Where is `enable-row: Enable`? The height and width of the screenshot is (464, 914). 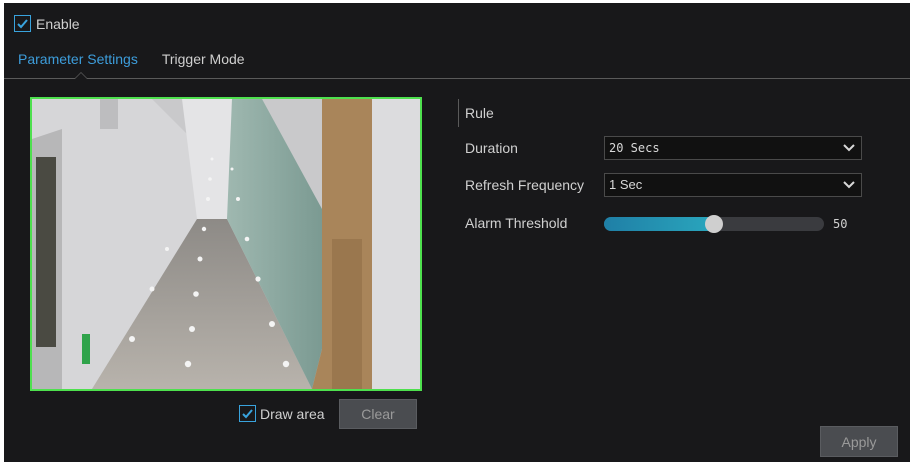
enable-row: Enable is located at coordinates (47, 23).